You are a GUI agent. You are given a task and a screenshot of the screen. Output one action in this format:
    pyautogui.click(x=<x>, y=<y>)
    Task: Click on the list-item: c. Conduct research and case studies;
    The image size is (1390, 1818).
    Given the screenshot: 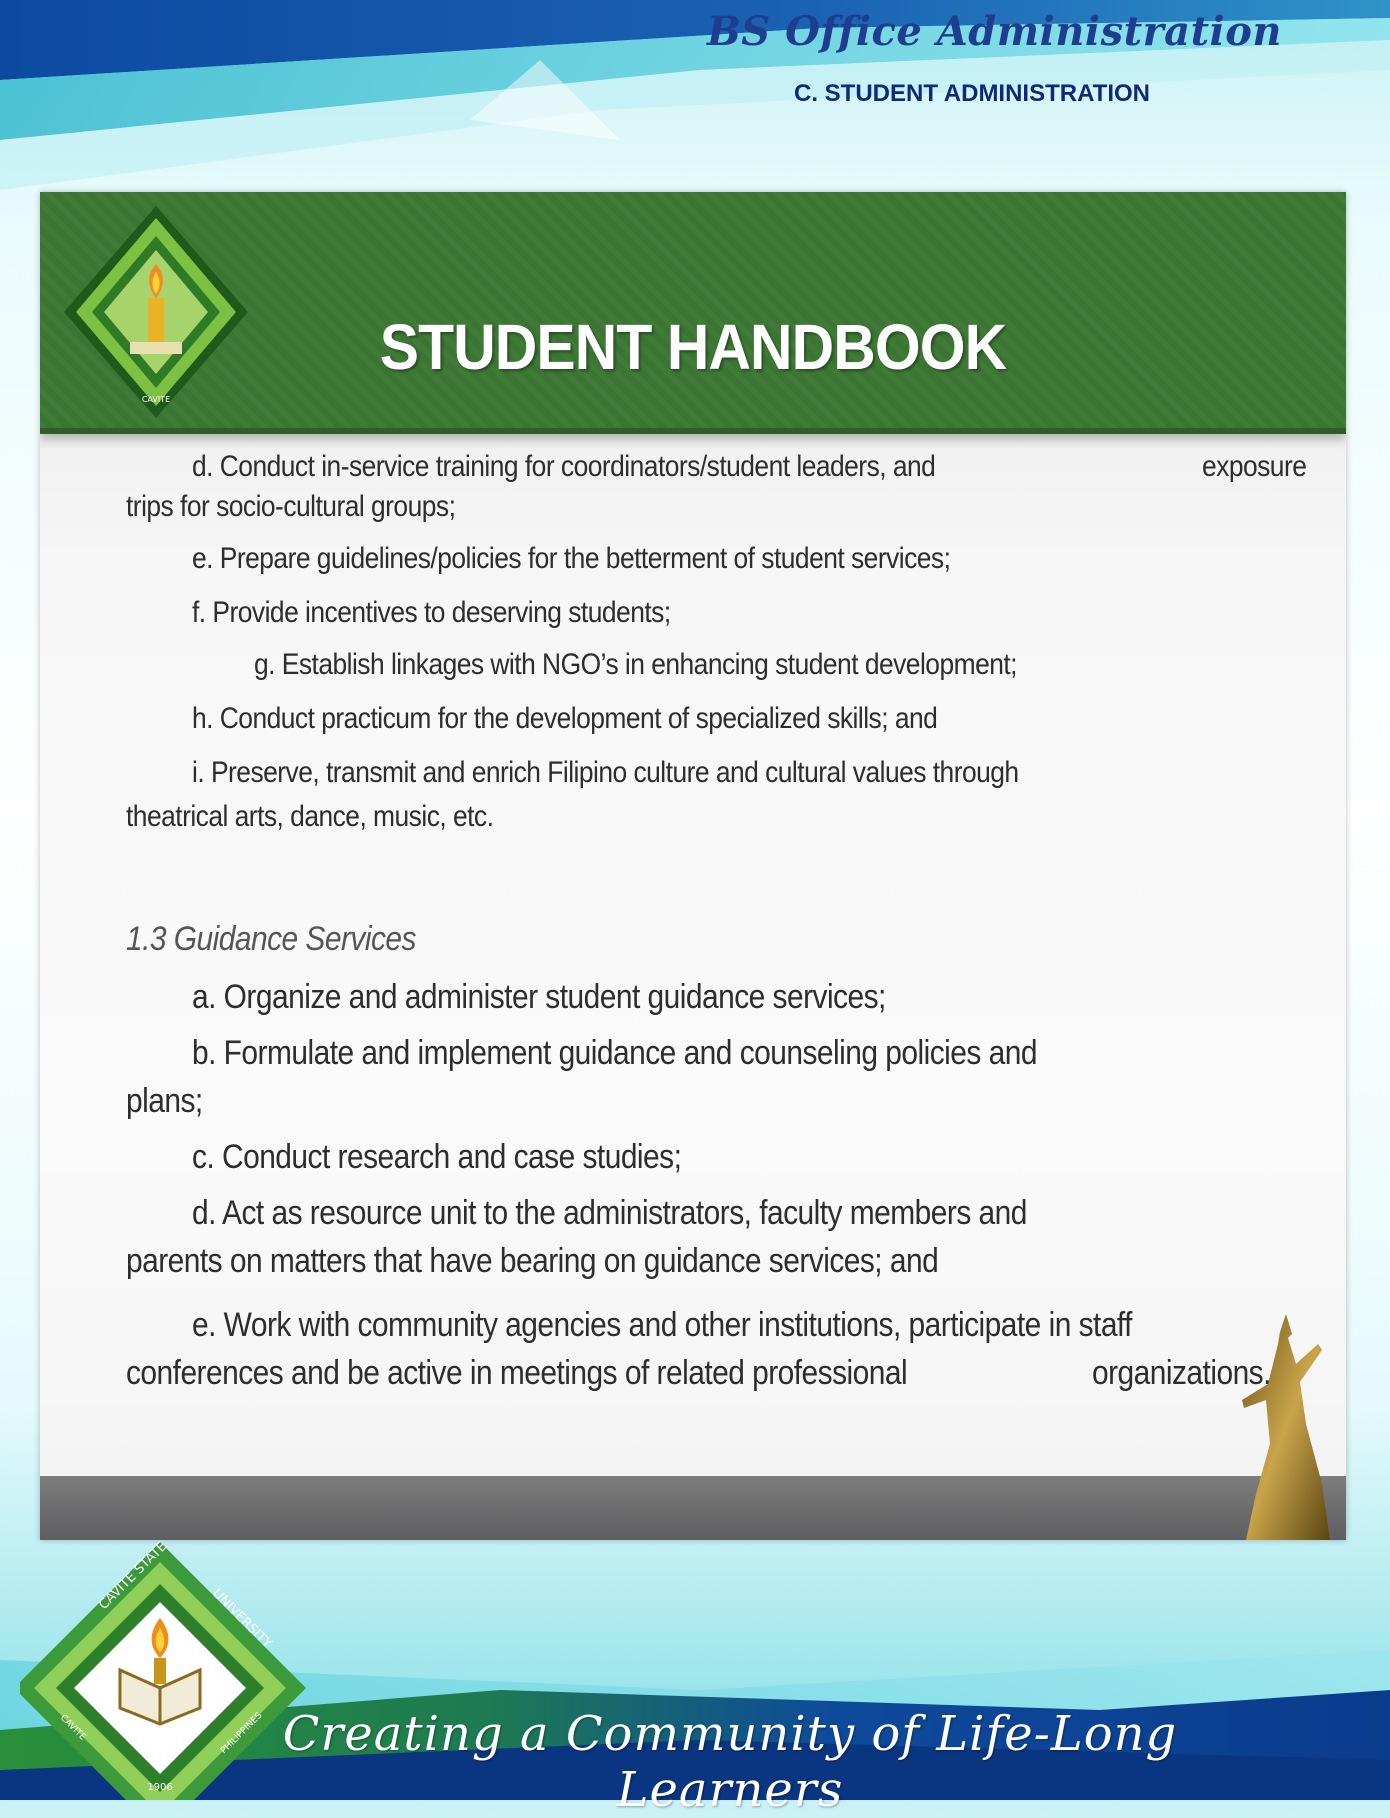 What is the action you would take?
    pyautogui.click(x=437, y=1157)
    